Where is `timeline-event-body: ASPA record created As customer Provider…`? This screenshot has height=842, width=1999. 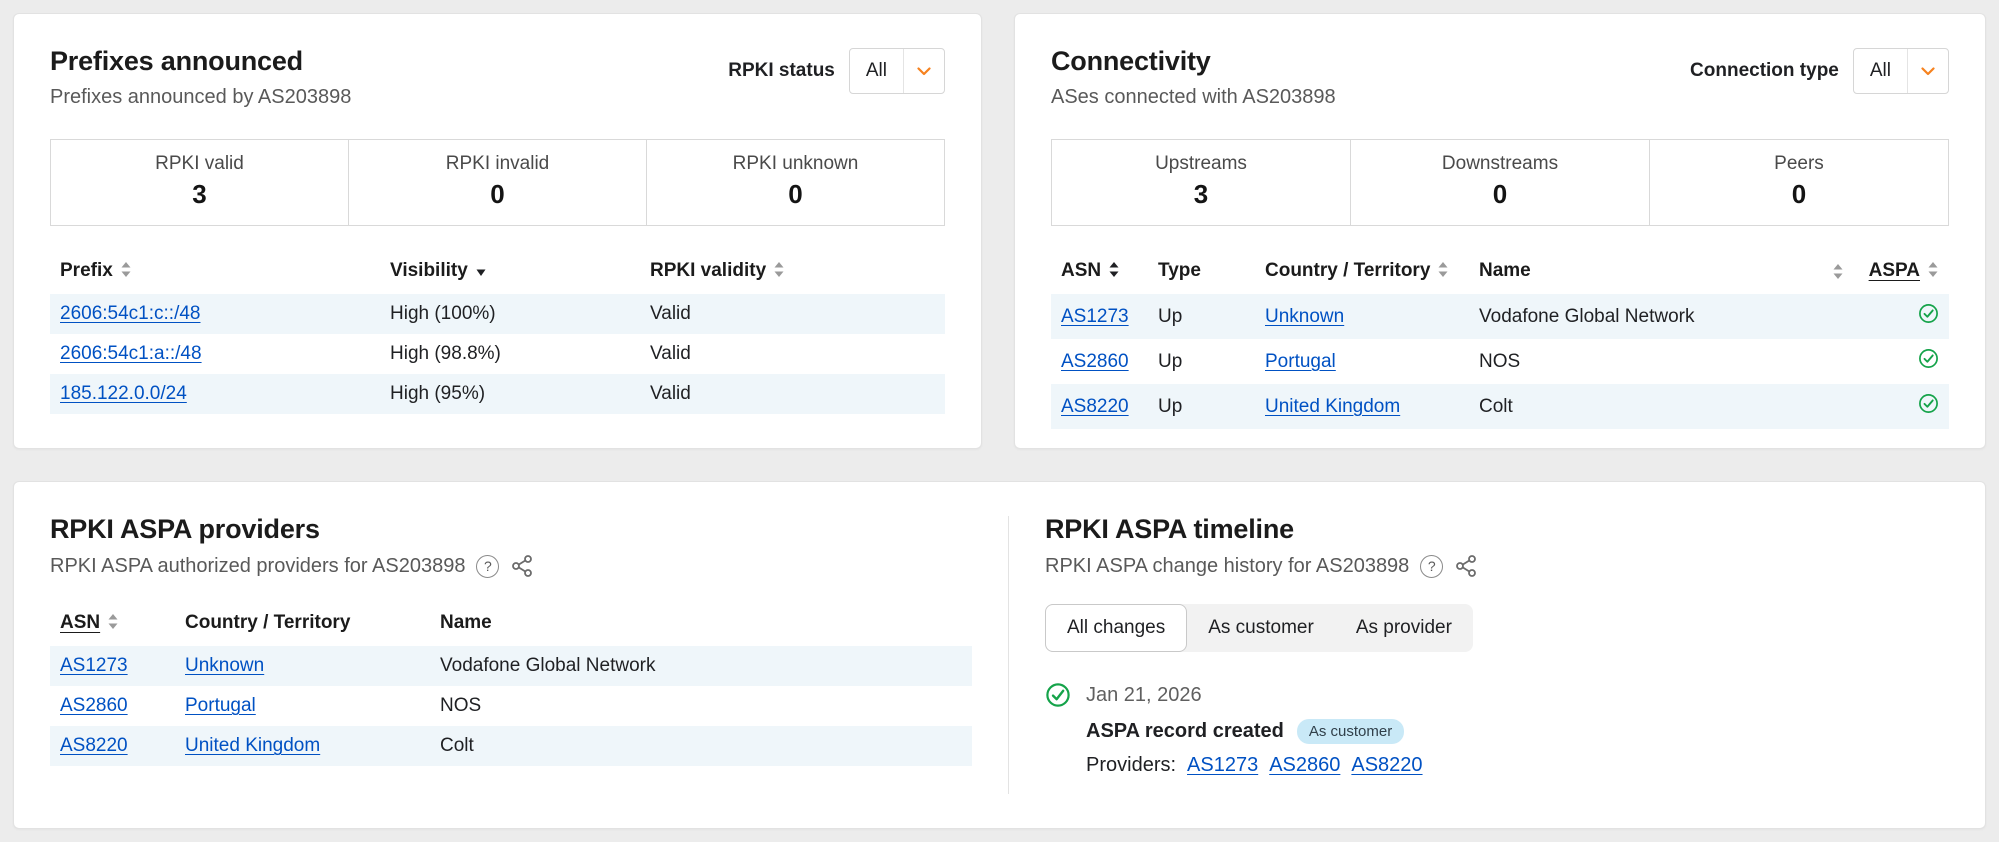
timeline-event-body: ASPA record created As customer Provider… is located at coordinates (1517, 748).